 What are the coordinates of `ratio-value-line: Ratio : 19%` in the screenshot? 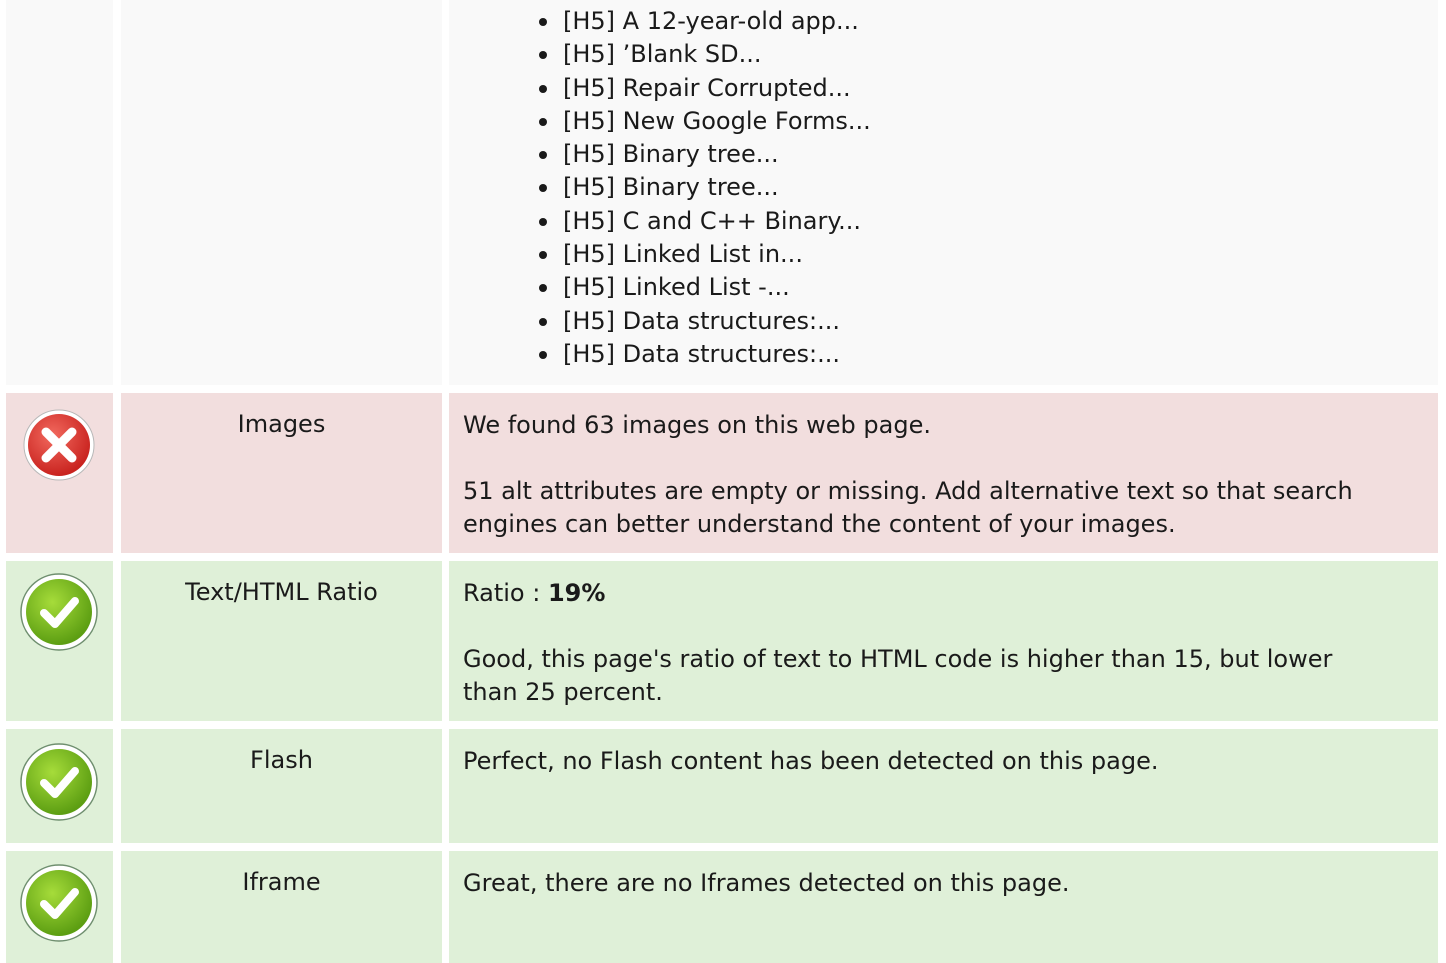 It's located at (950, 593).